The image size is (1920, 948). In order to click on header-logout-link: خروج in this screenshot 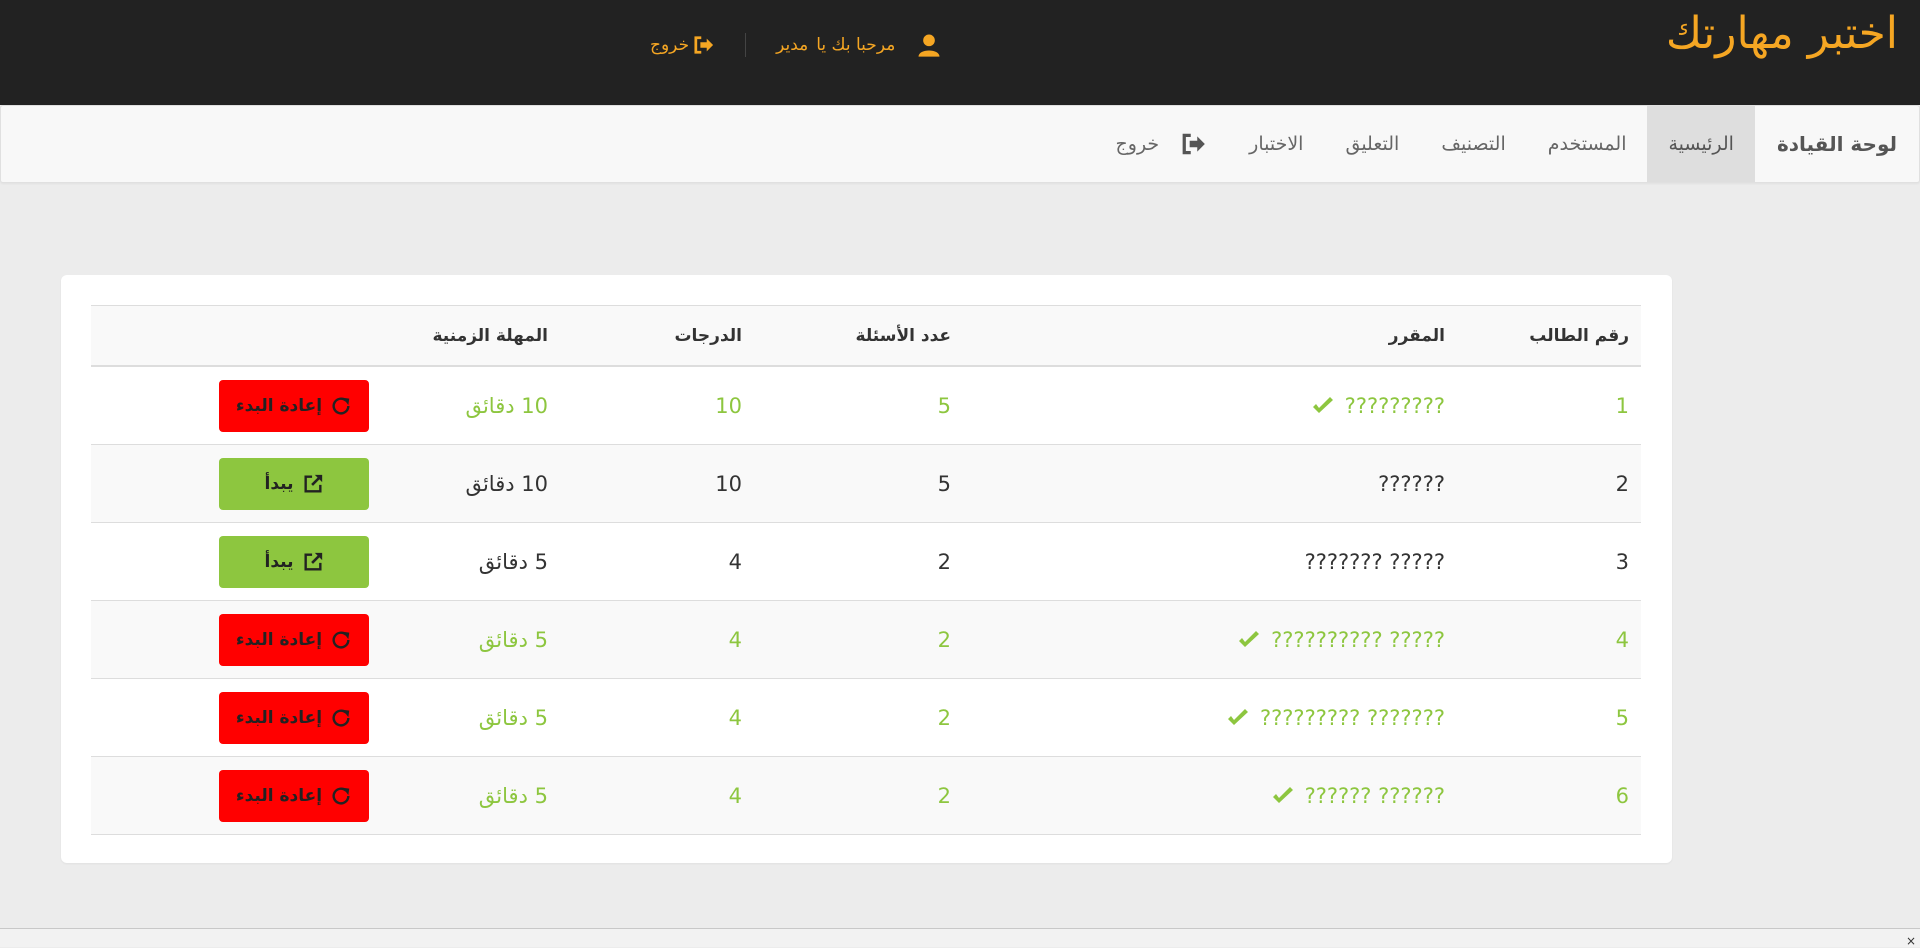, I will do `click(682, 45)`.